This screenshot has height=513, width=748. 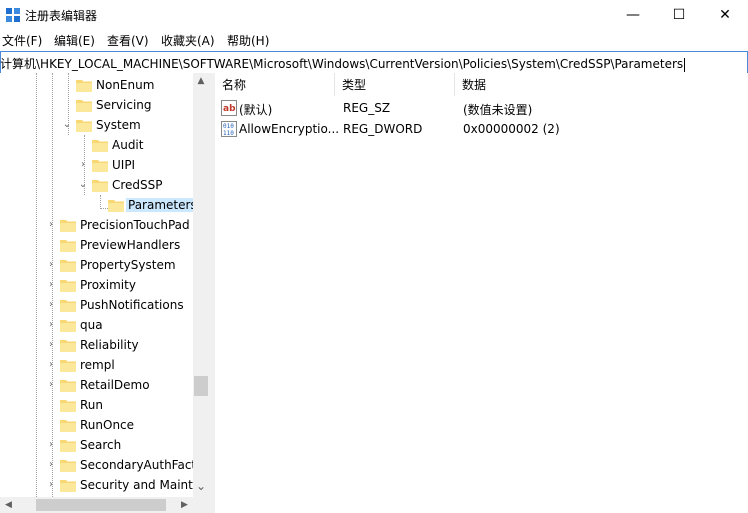 I want to click on tree-item-system: ⌄ System, so click(x=96, y=125).